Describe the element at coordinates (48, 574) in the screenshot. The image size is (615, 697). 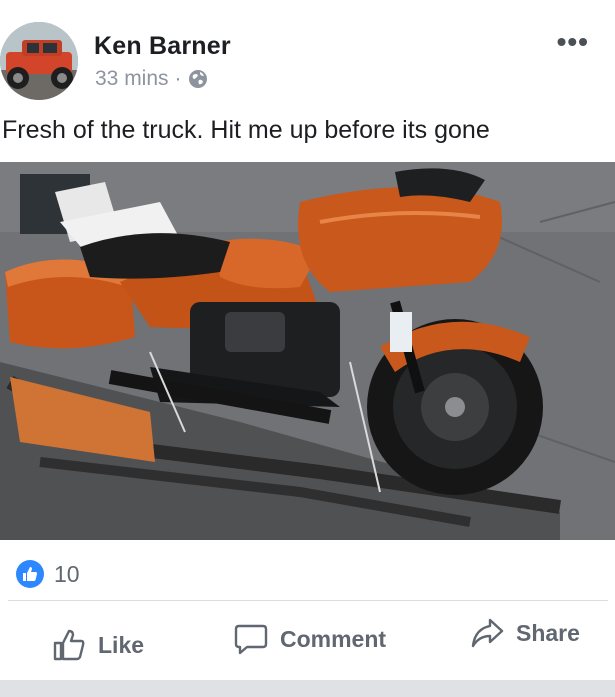
I see `reaction-summary: 10` at that location.